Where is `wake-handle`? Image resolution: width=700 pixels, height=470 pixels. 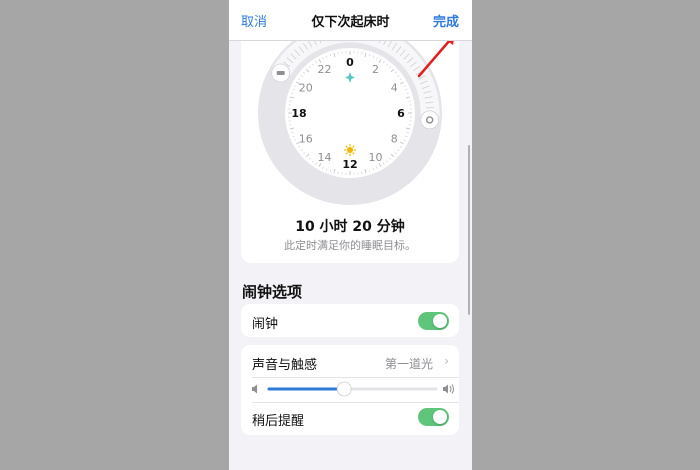 wake-handle is located at coordinates (430, 120).